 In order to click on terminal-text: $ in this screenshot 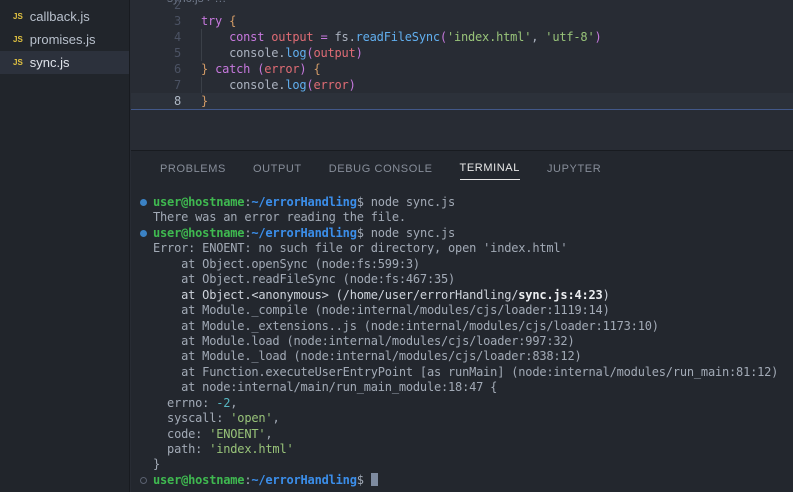, I will do `click(363, 479)`.